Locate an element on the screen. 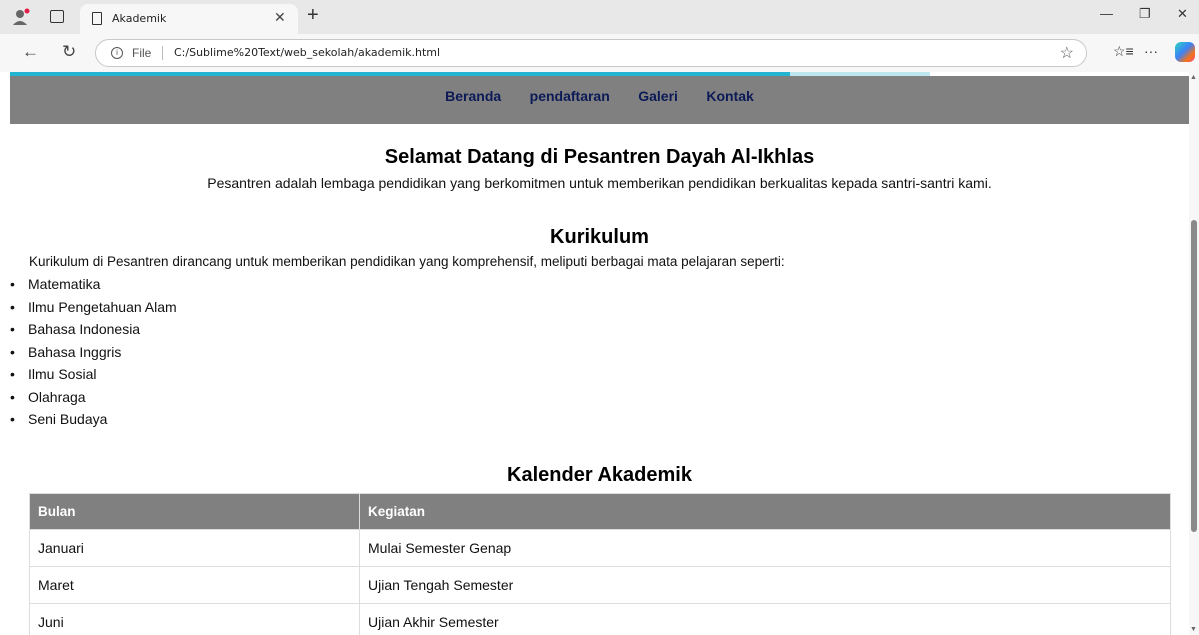 This screenshot has width=1199, height=635. table-cell: Mulai Semester Genap is located at coordinates (765, 547).